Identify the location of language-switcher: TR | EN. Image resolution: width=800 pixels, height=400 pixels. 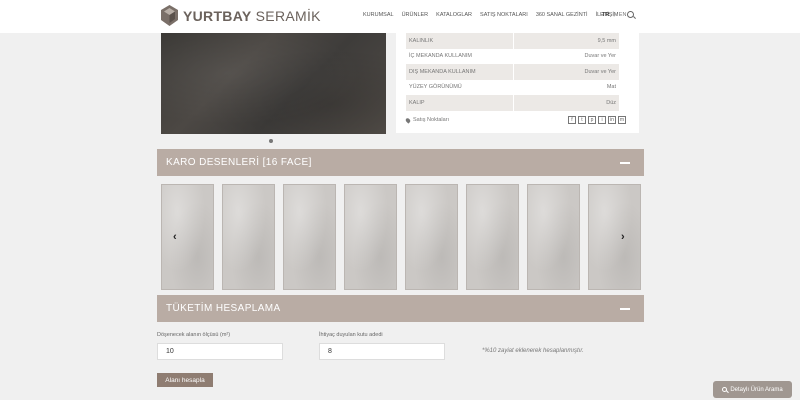
(614, 15).